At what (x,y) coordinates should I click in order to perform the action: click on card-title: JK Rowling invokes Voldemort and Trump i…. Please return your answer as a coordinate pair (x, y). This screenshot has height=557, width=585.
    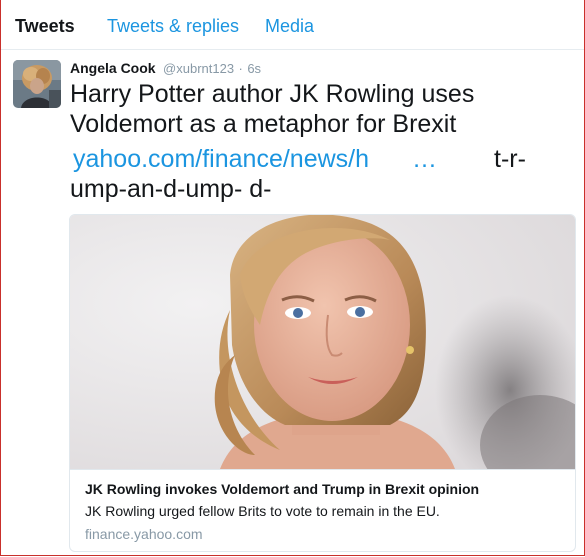
    Looking at the image, I should click on (282, 489).